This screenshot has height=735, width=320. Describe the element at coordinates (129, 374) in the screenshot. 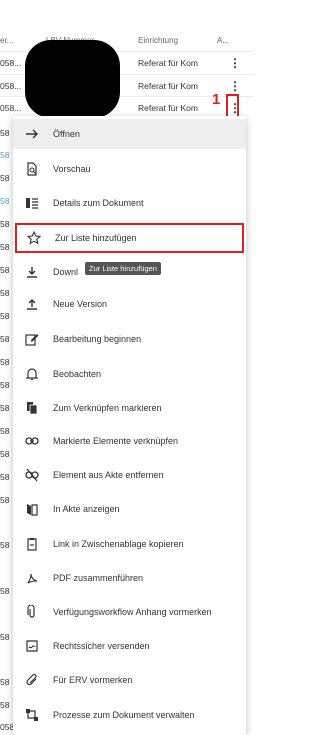

I see `menu-item-beobachten: Beobachten` at that location.